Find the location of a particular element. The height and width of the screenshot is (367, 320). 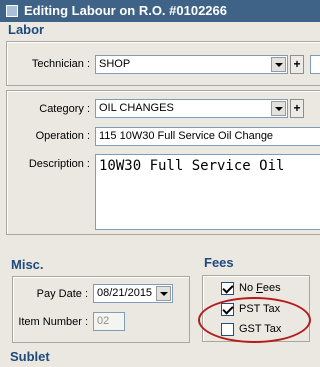

category-select: OIL CHANGES is located at coordinates (191, 108).